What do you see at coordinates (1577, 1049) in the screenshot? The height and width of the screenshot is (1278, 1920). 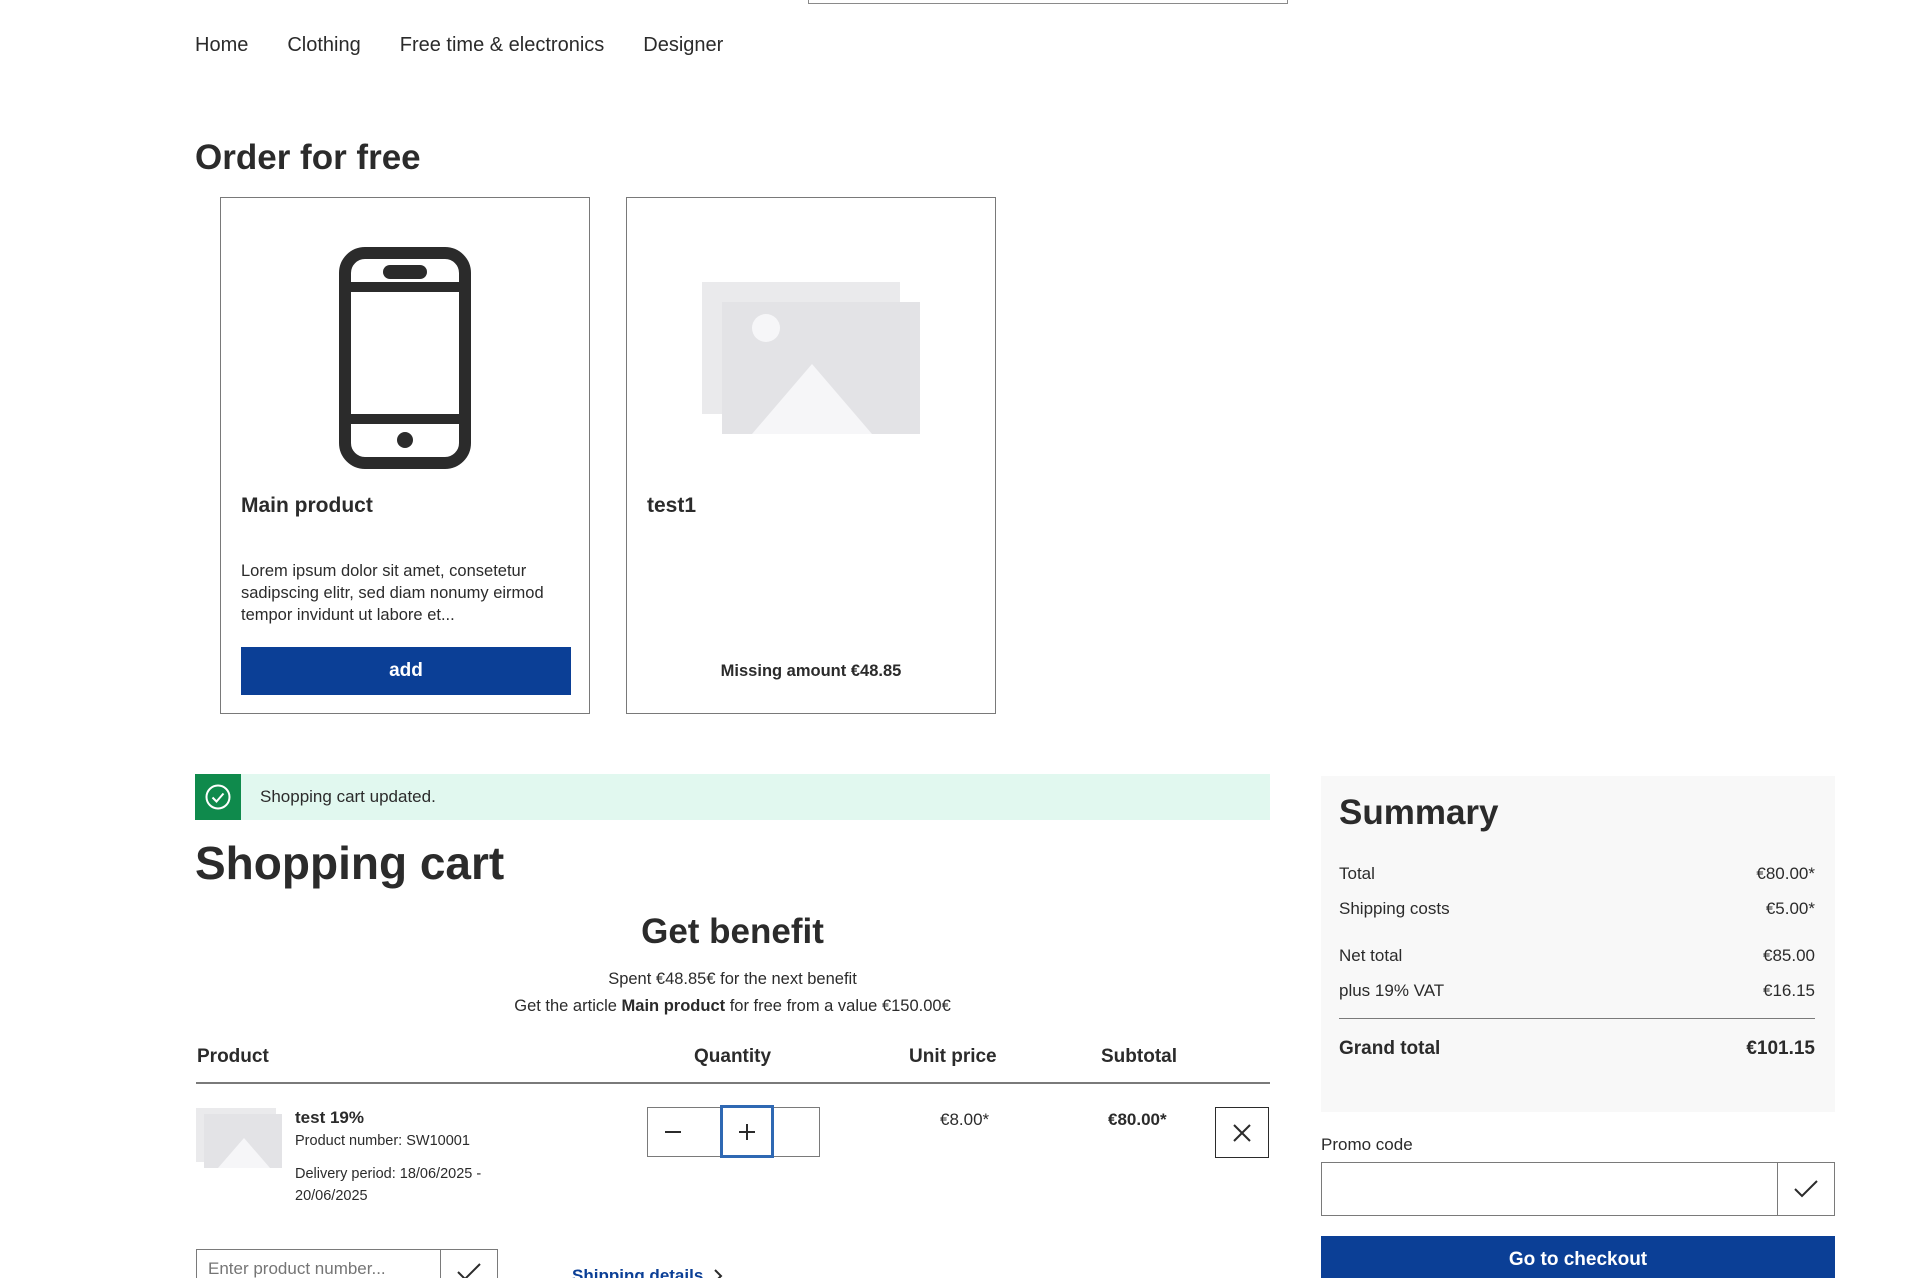 I see `summary-row-grand-total: Grand total €101.15` at bounding box center [1577, 1049].